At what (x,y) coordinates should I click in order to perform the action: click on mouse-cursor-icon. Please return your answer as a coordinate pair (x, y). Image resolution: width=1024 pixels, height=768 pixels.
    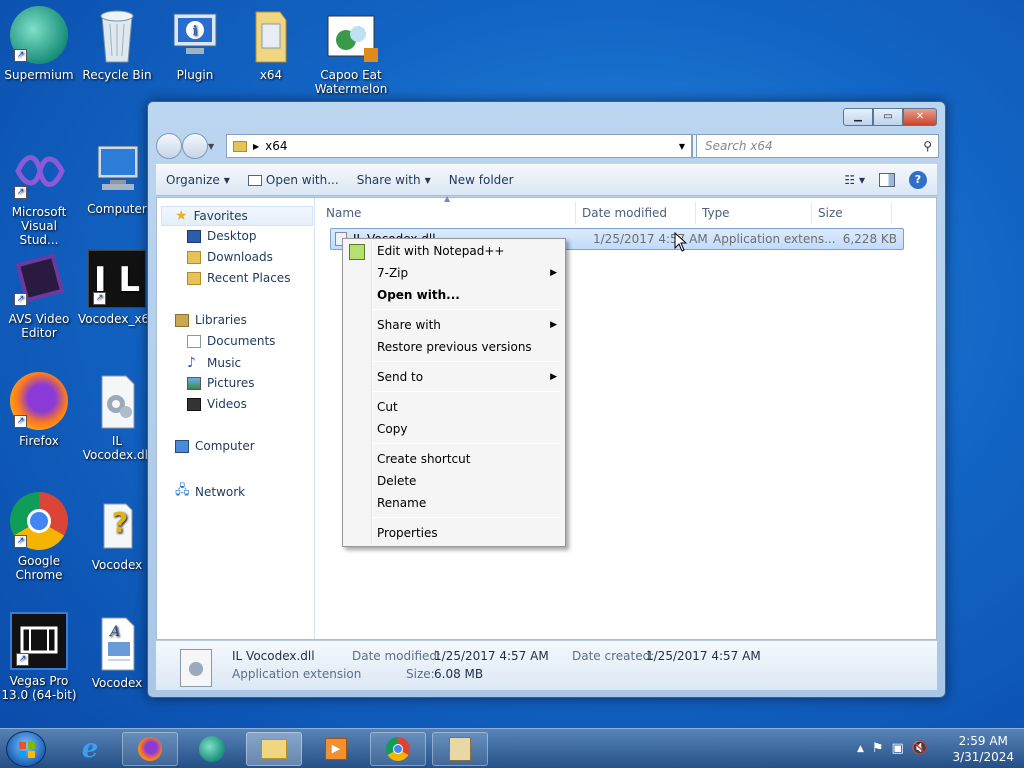
    Looking at the image, I should click on (681, 242).